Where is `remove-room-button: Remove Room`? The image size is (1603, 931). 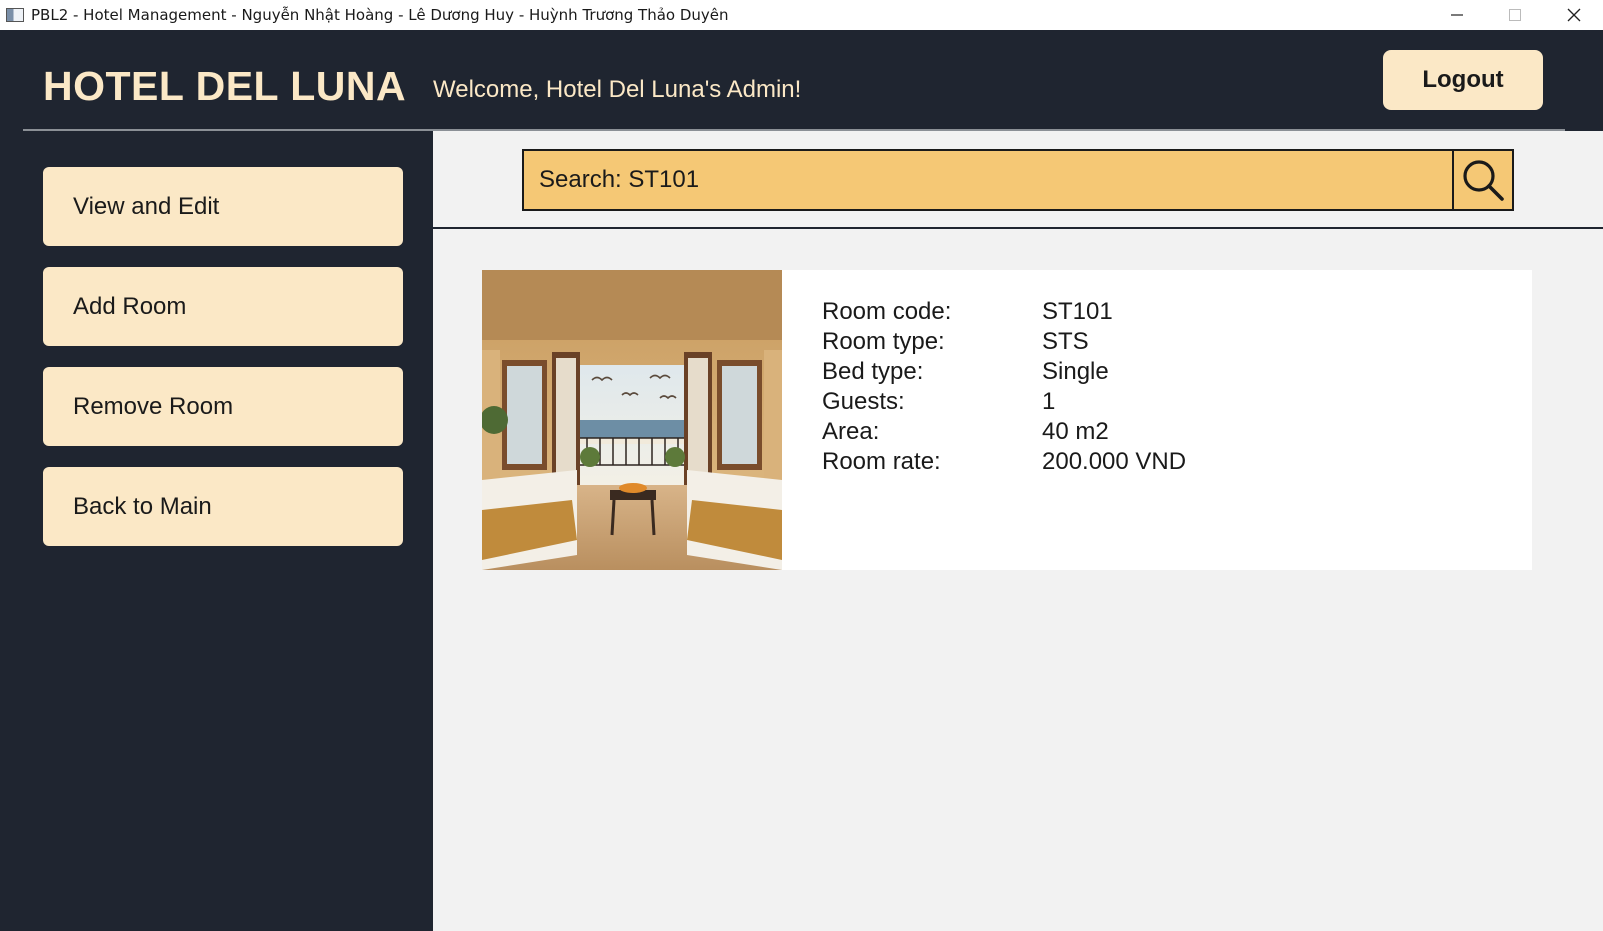
remove-room-button: Remove Room is located at coordinates (223, 406).